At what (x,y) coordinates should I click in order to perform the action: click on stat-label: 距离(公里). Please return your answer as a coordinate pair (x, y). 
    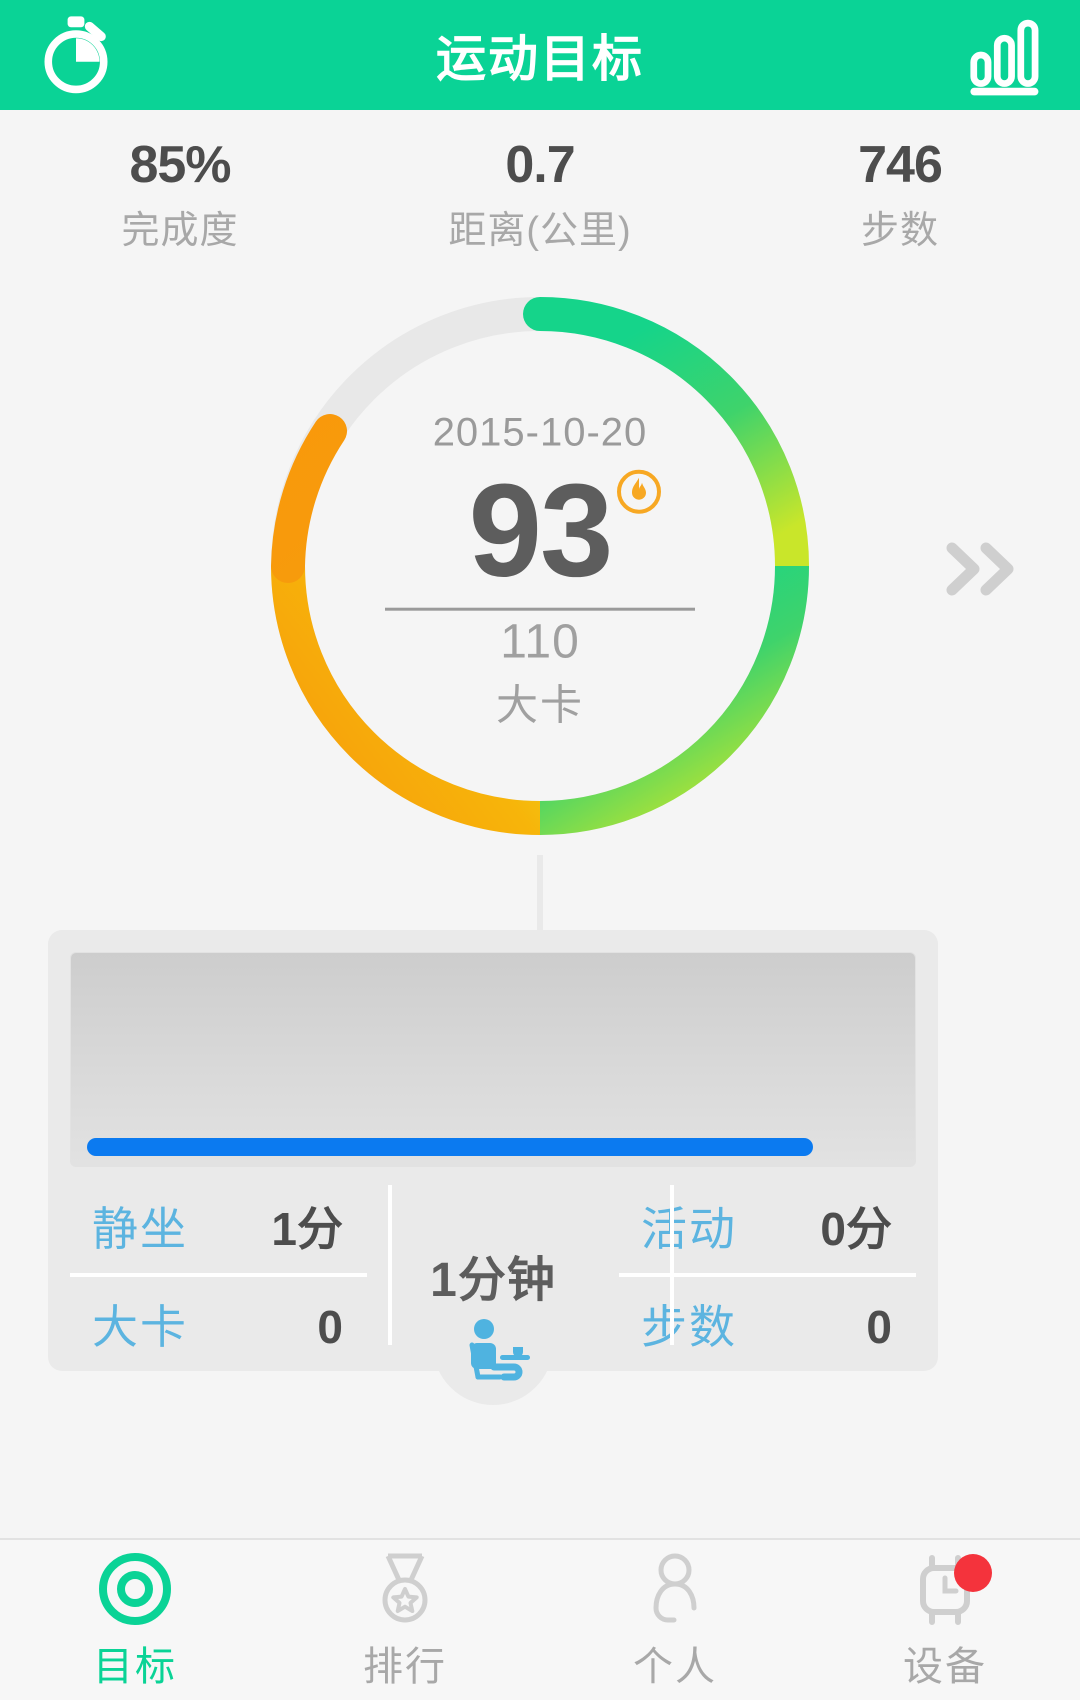
    Looking at the image, I should click on (540, 230).